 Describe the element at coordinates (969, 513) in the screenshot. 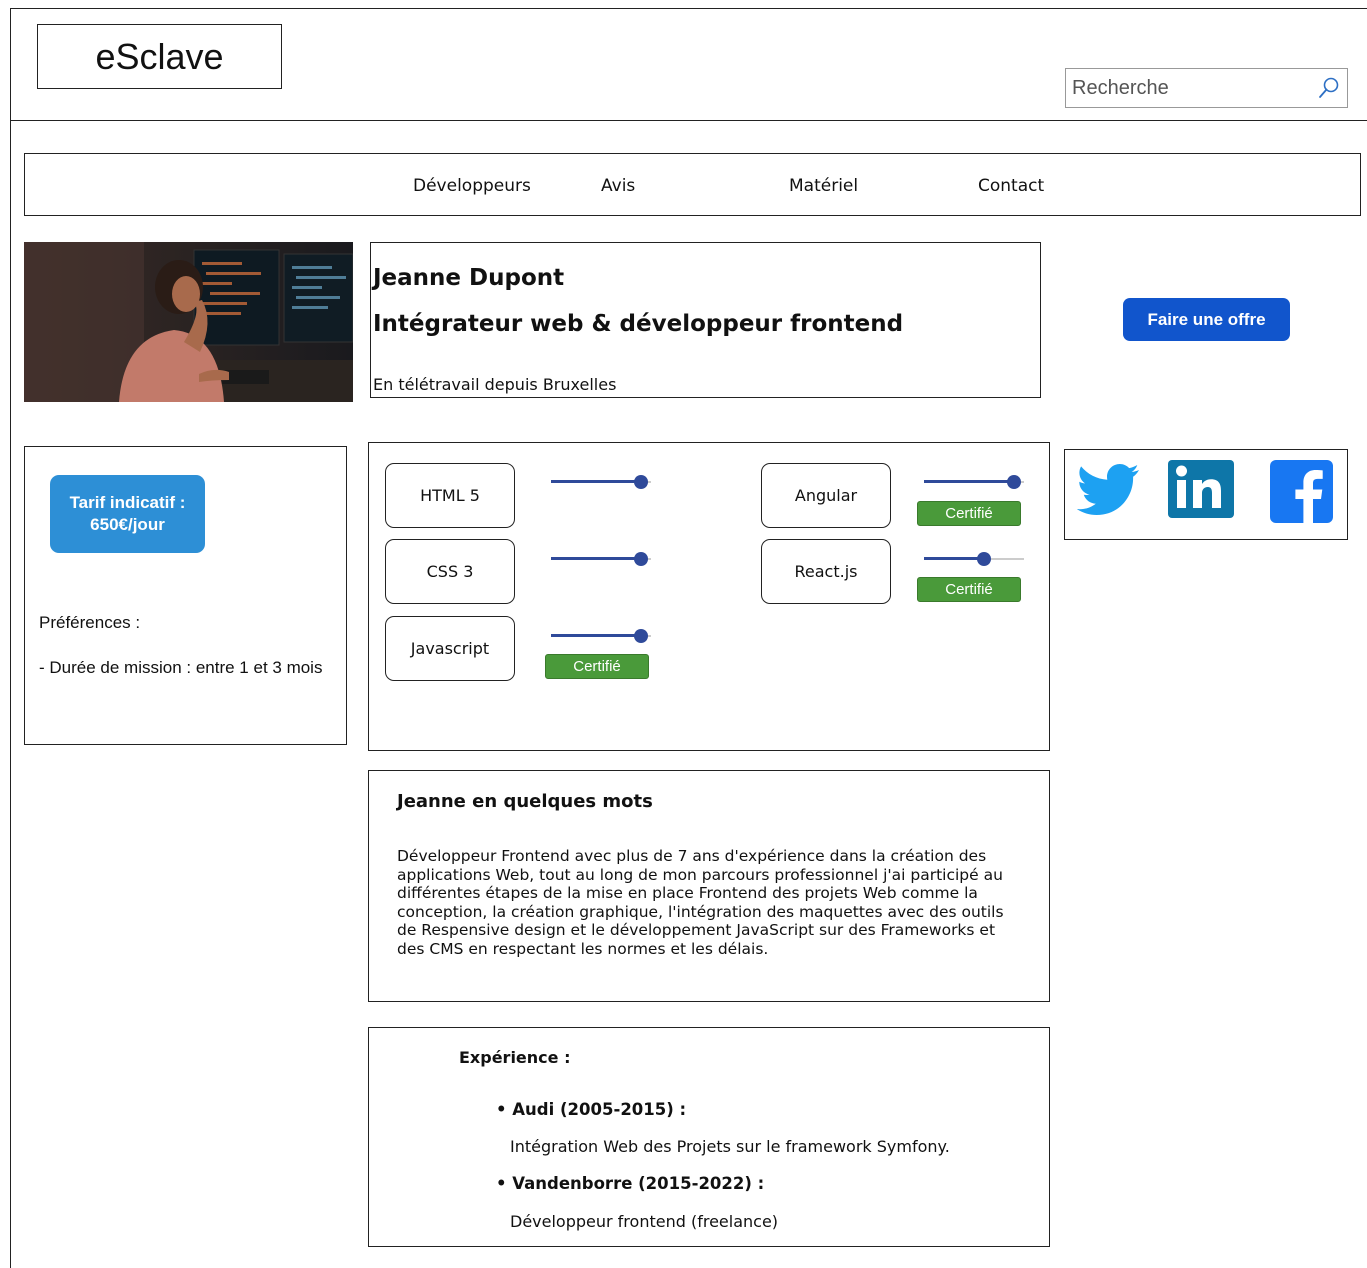

I see `certified-badge-angular: Certifié` at that location.